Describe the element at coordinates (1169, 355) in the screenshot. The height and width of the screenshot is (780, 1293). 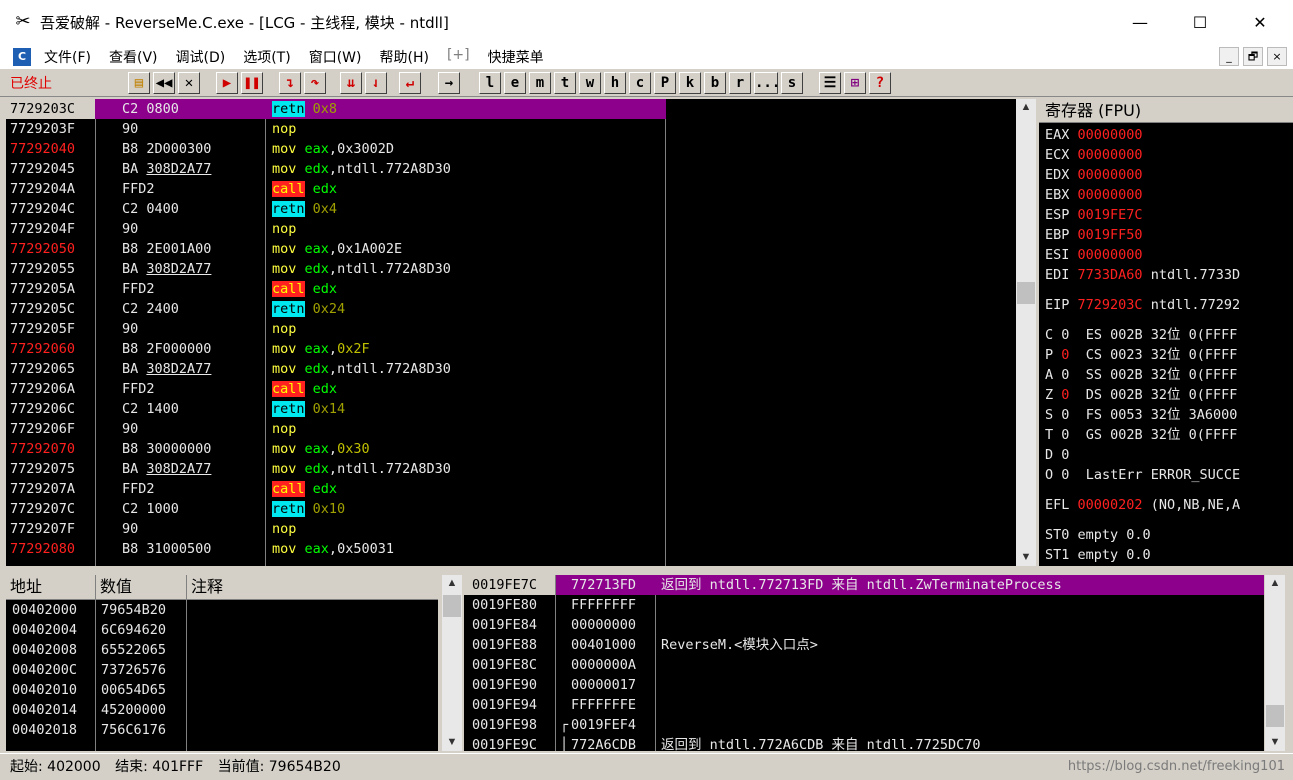
I see `flag-row: P 0 CS 0023 32位 0(FFFF` at that location.